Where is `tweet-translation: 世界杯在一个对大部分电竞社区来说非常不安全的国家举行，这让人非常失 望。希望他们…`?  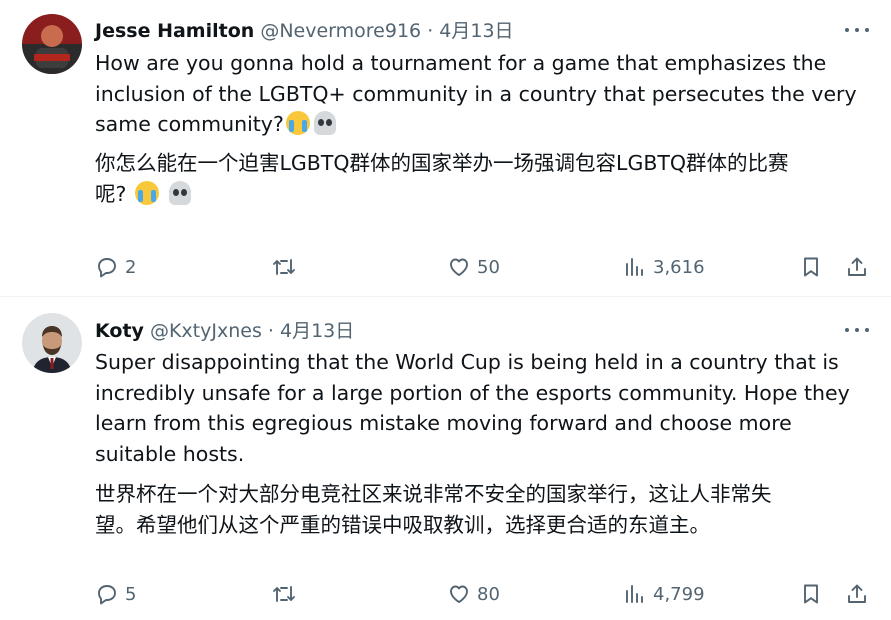
tweet-translation: 世界杯在一个对大部分电竞社区来说非常不安全的国家举行，这让人非常失 望。希望他们… is located at coordinates (478, 509).